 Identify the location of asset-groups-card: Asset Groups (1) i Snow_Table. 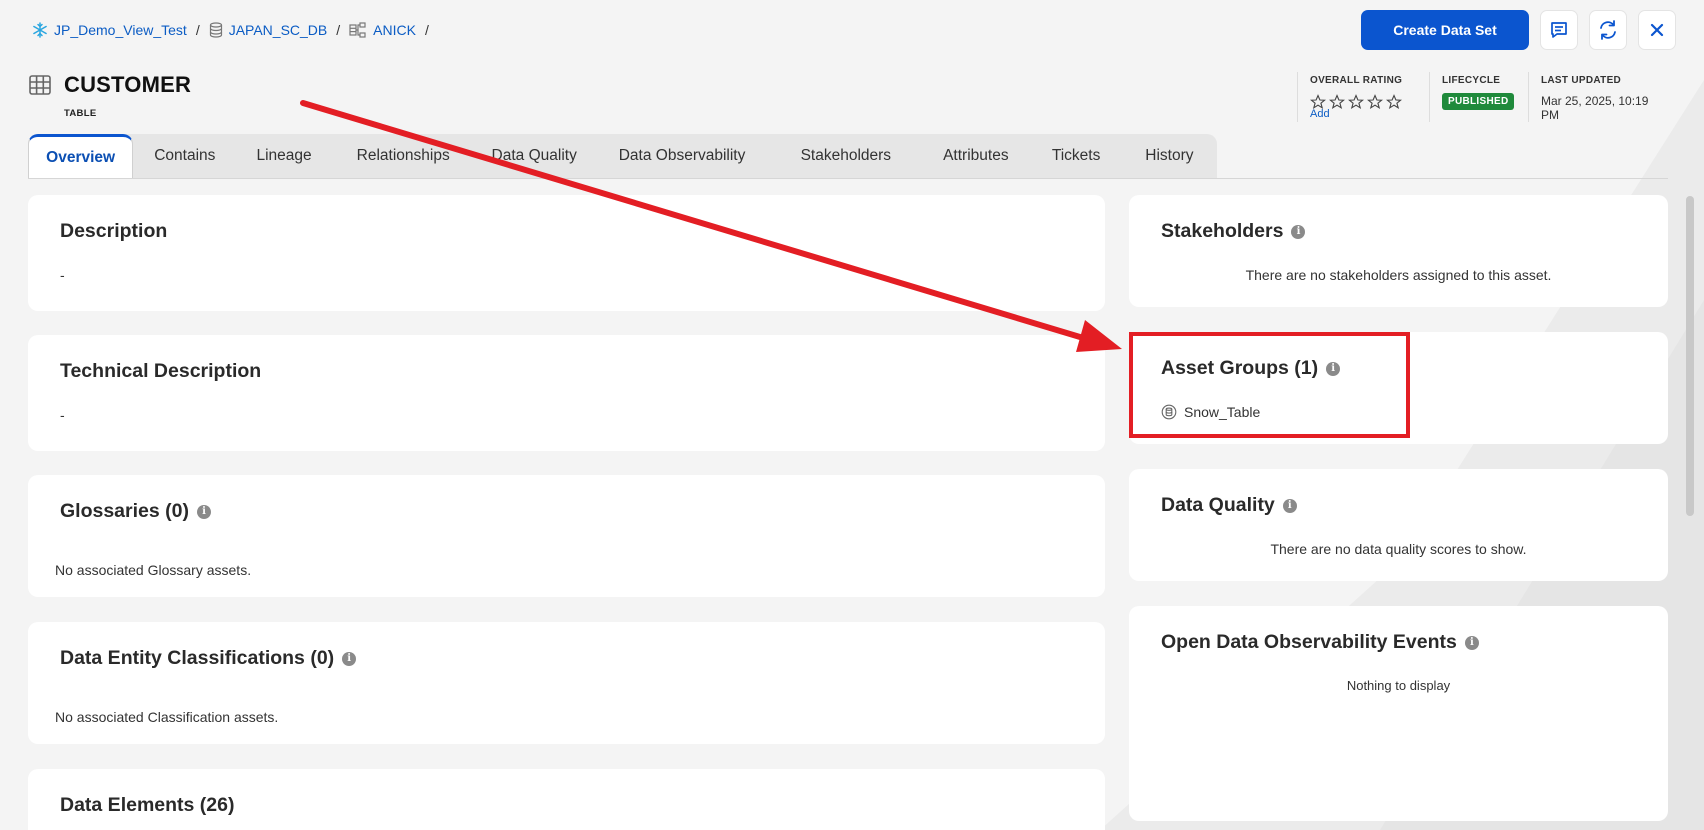
(1398, 388).